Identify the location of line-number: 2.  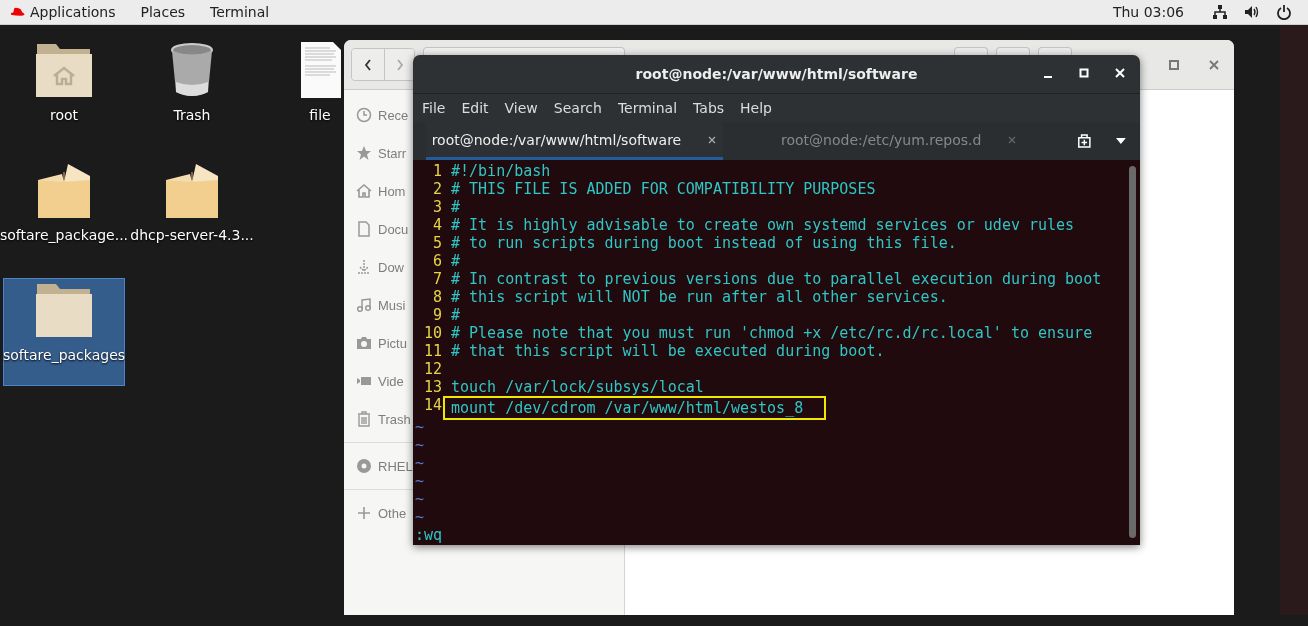
(436, 189).